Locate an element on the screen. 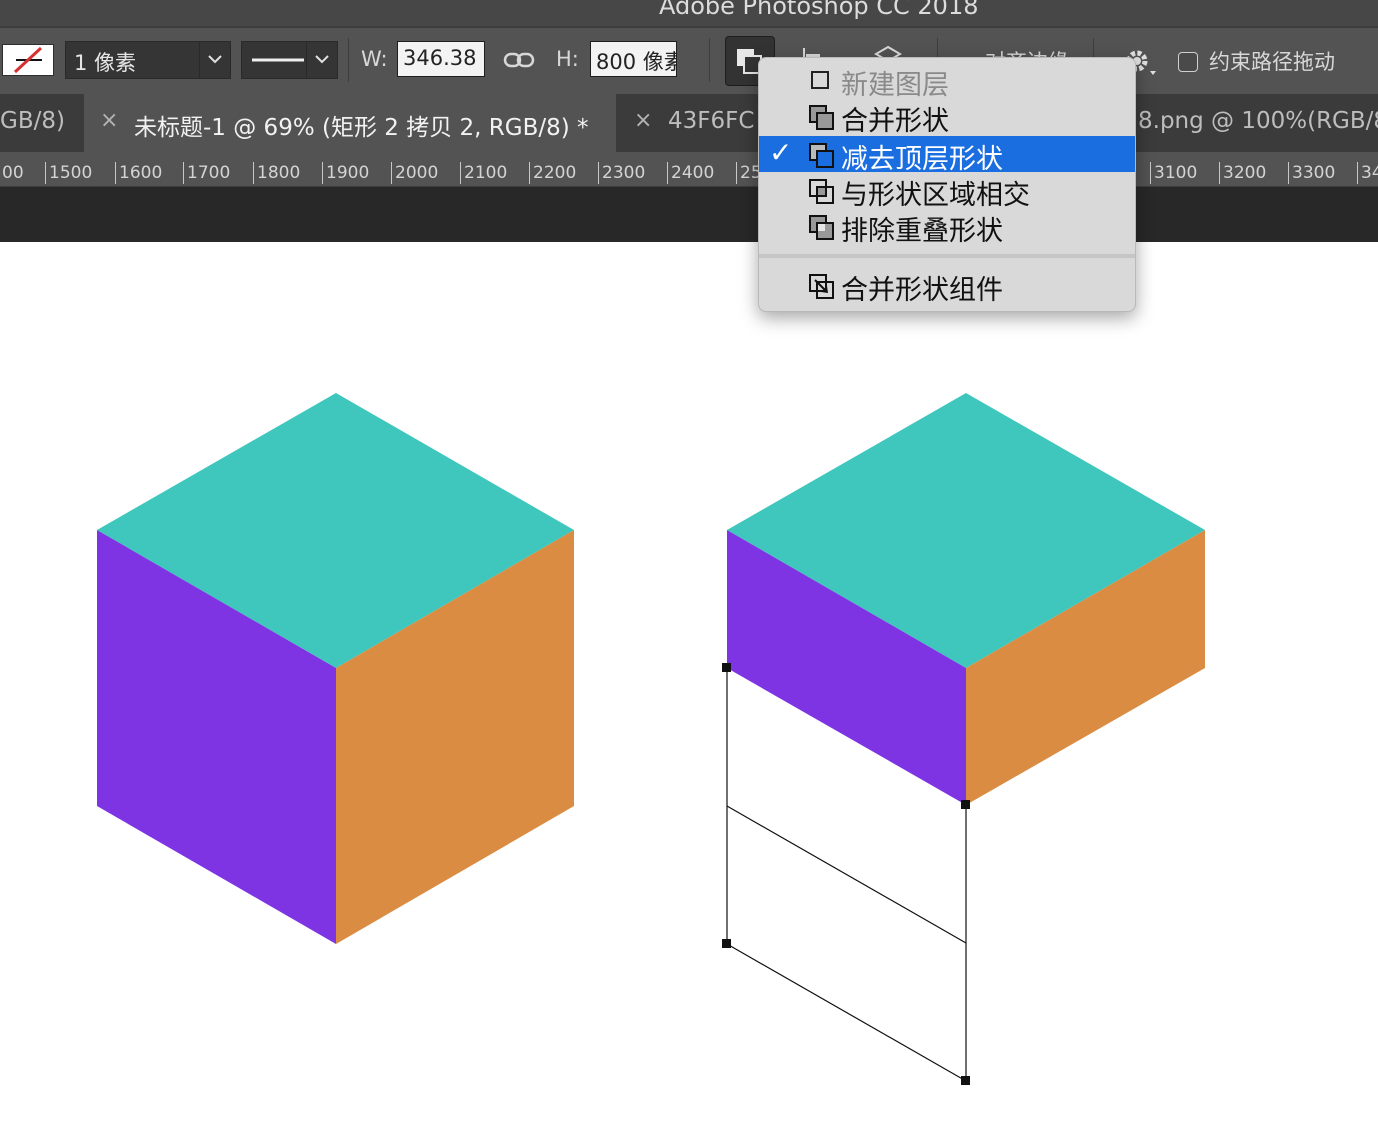 This screenshot has width=1378, height=1122. height-label: H: is located at coordinates (567, 59).